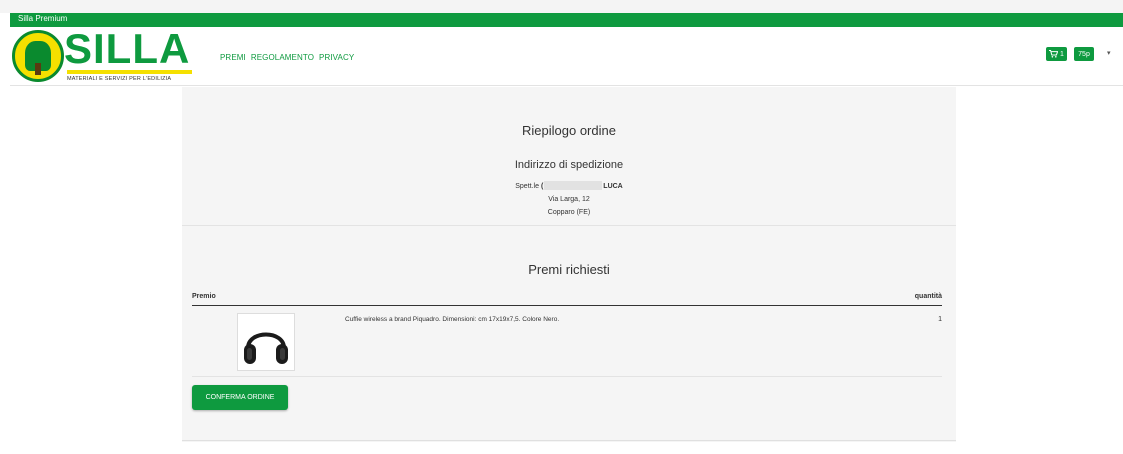  Describe the element at coordinates (527, 186) in the screenshot. I see `recipient-prefix: Spett.le` at that location.